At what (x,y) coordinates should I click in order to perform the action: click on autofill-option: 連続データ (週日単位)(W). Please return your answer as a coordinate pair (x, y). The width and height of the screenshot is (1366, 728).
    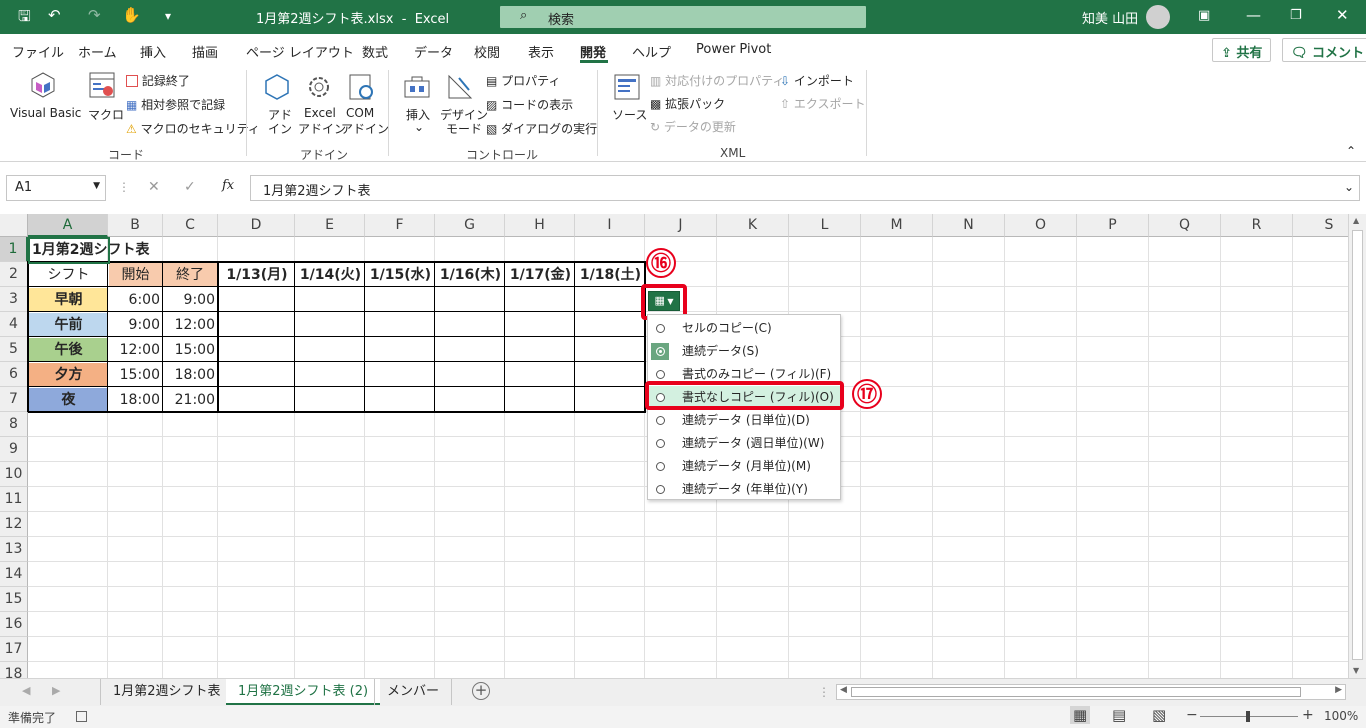
    Looking at the image, I should click on (744, 443).